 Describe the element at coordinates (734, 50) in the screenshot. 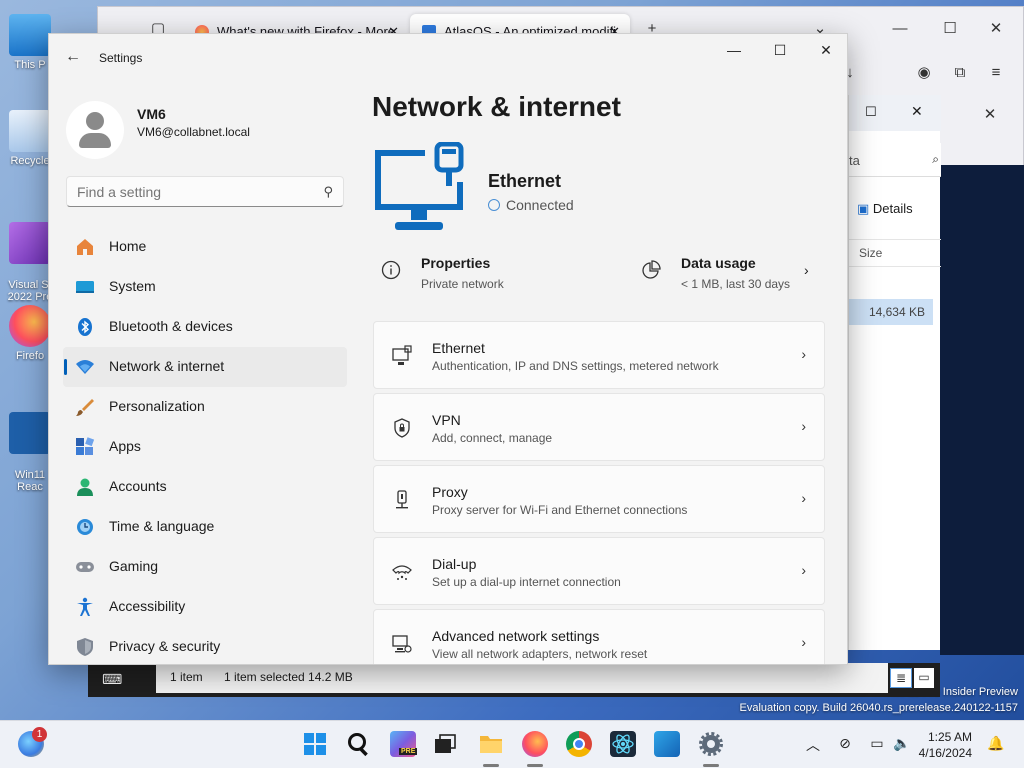

I see `minimize-button: —` at that location.